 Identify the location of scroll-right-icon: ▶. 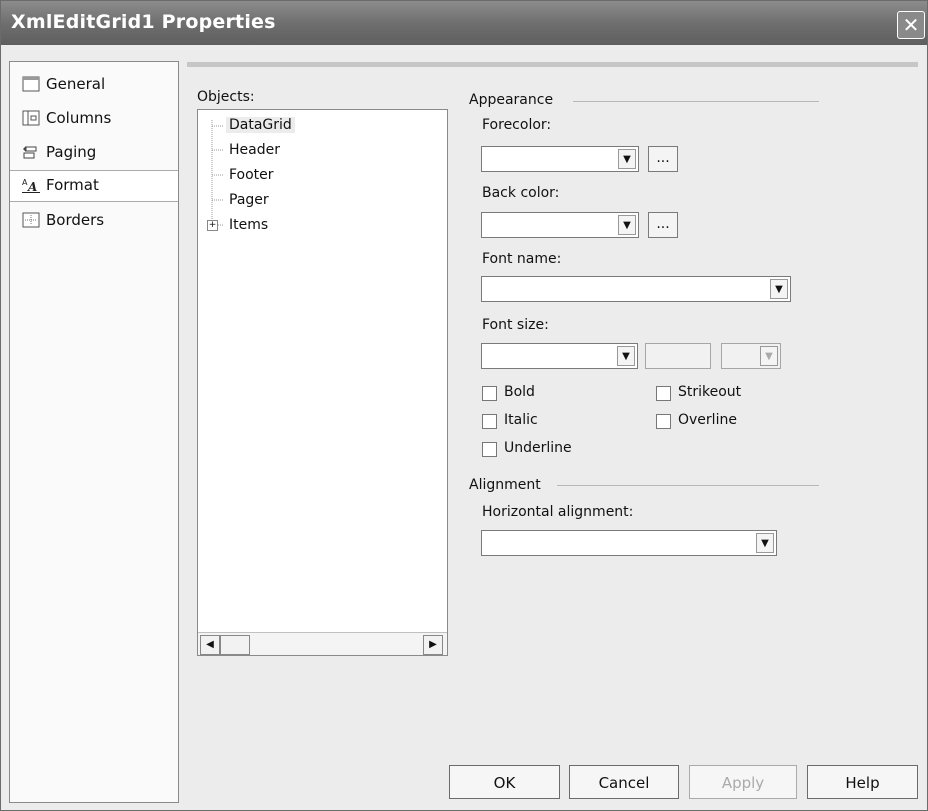
(433, 644).